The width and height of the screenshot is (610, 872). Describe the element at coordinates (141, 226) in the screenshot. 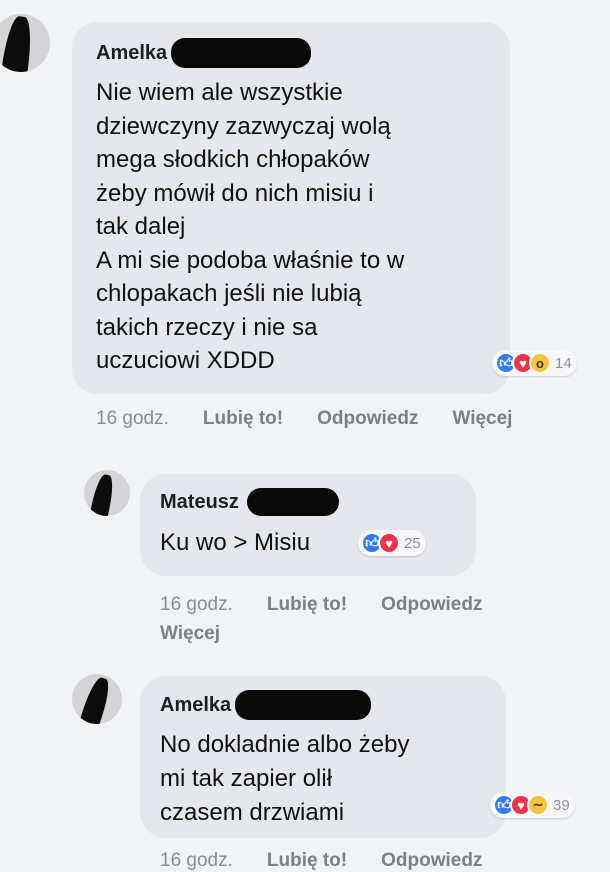

I see `comment-line: tak dalej` at that location.